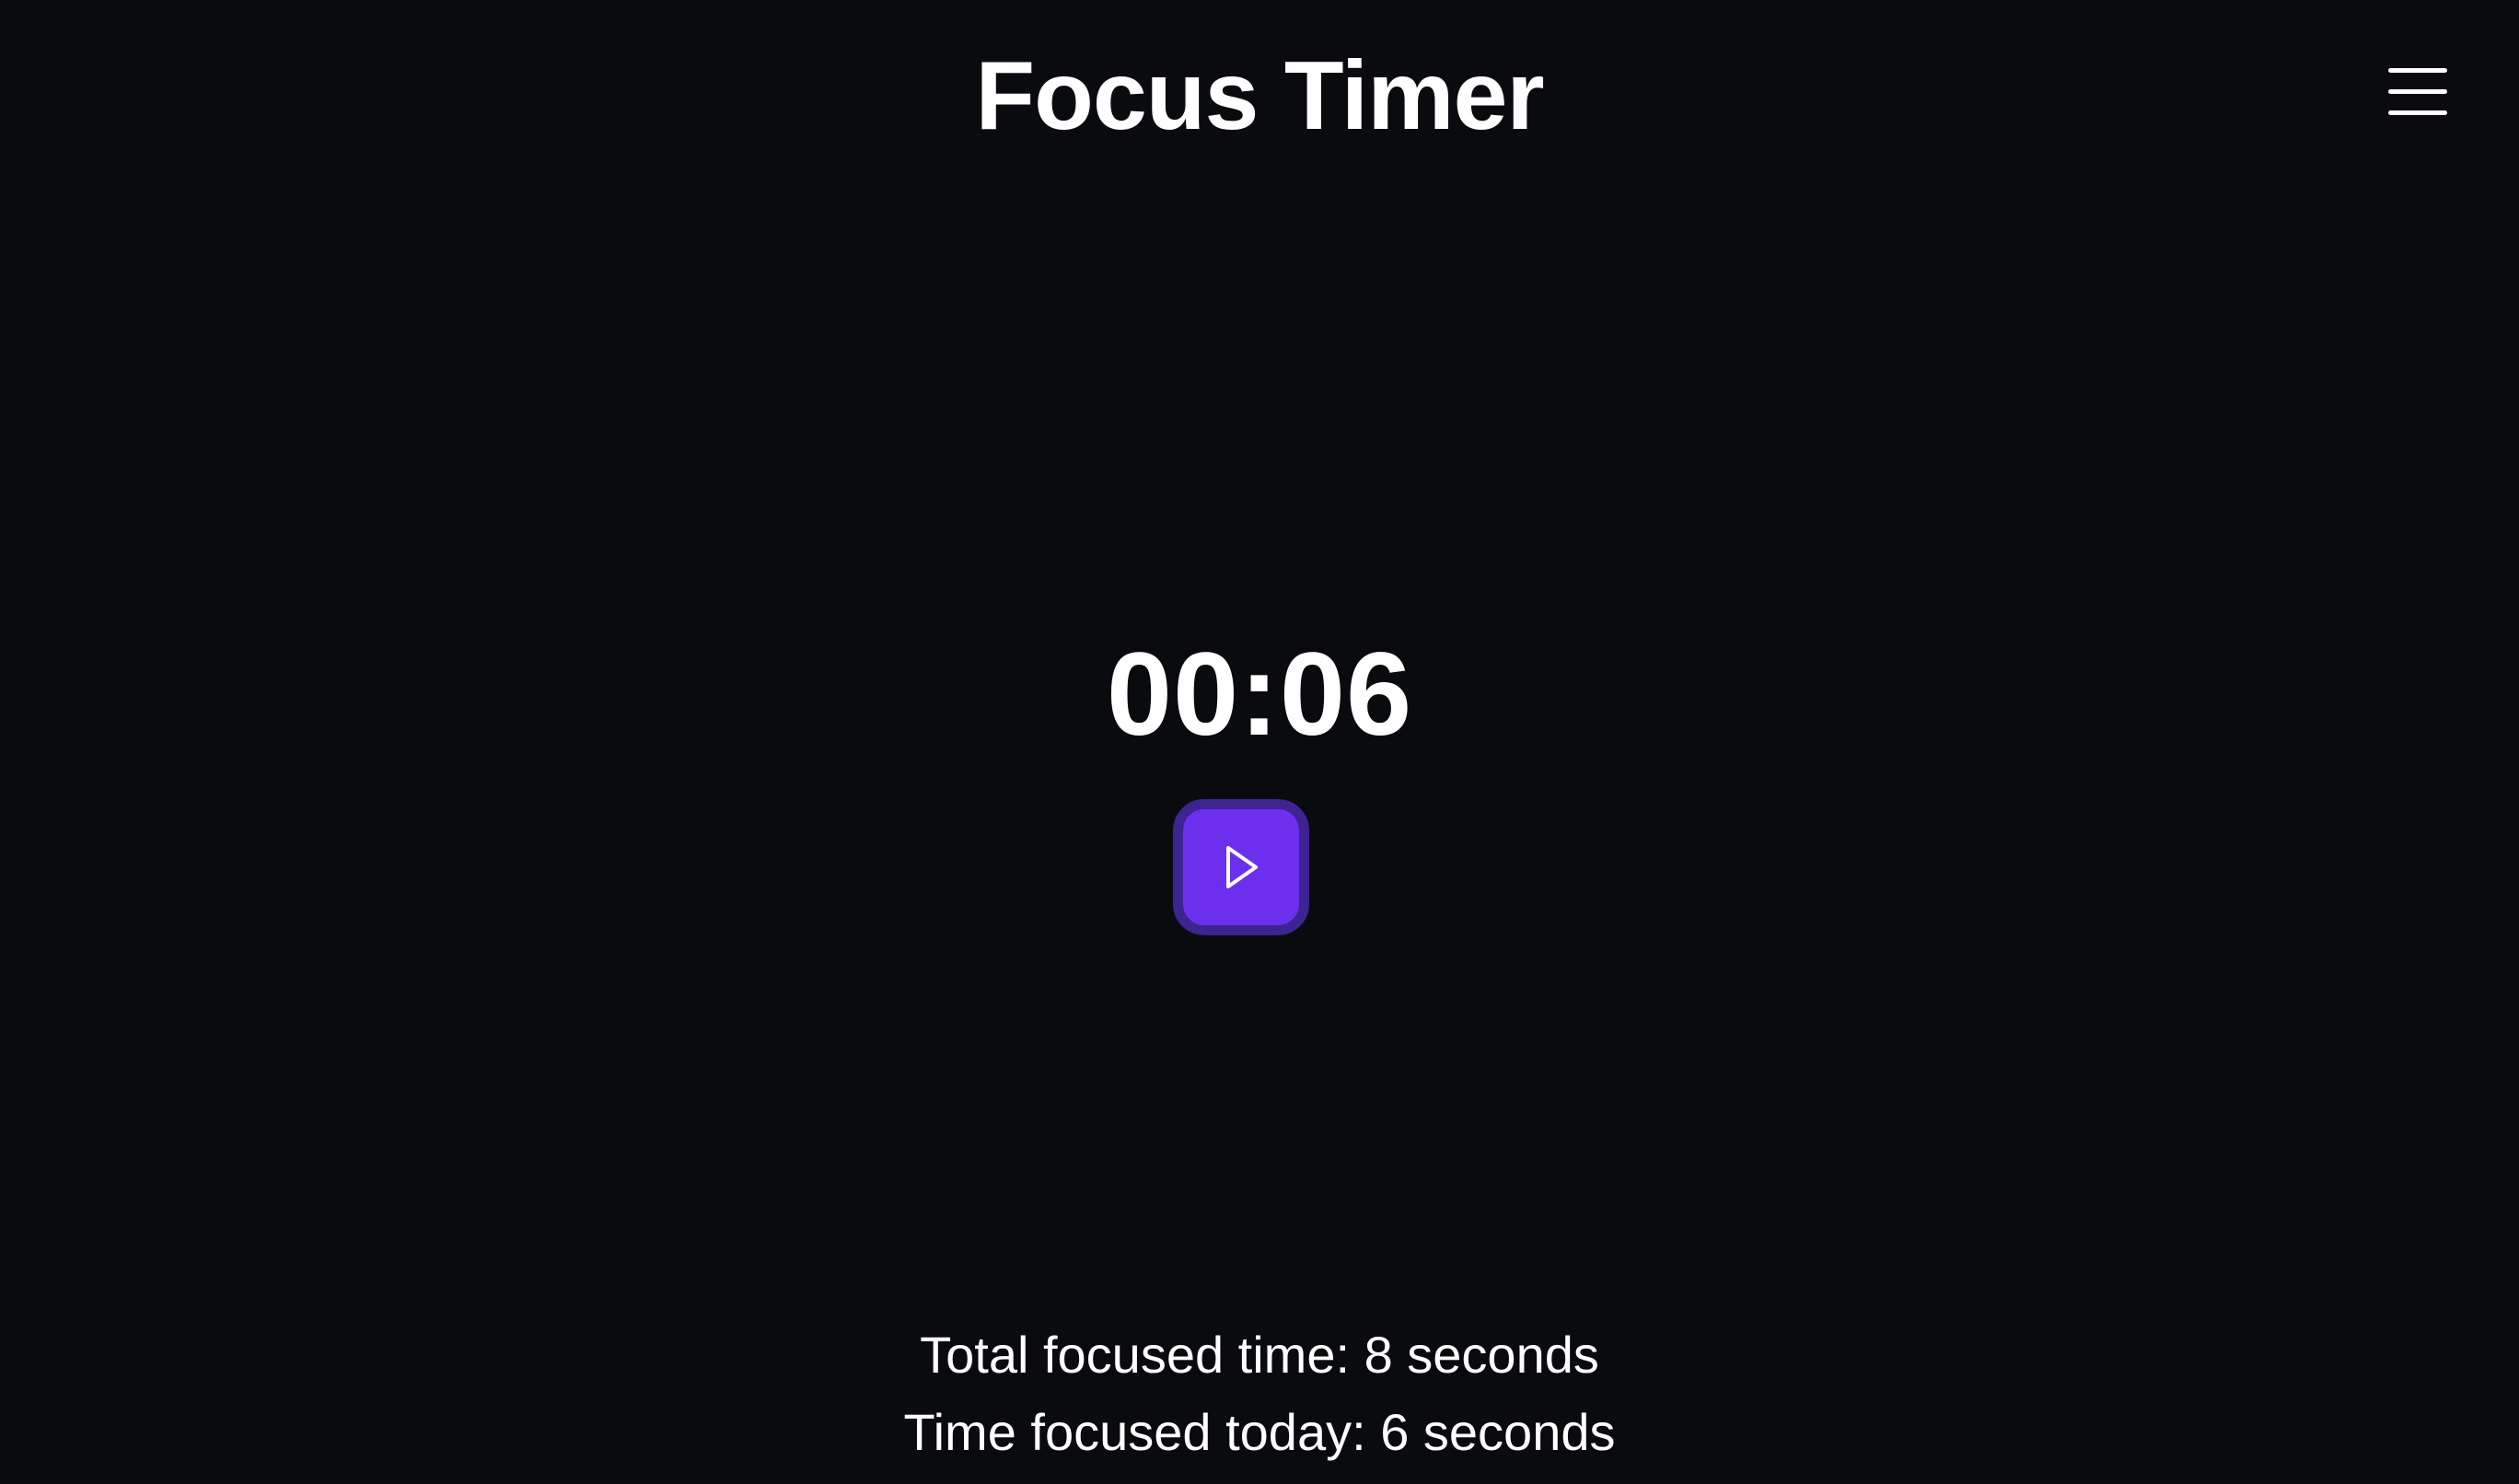 The width and height of the screenshot is (2519, 1484). I want to click on time-focused-today: Time focused today: 6 seconds, so click(1259, 1432).